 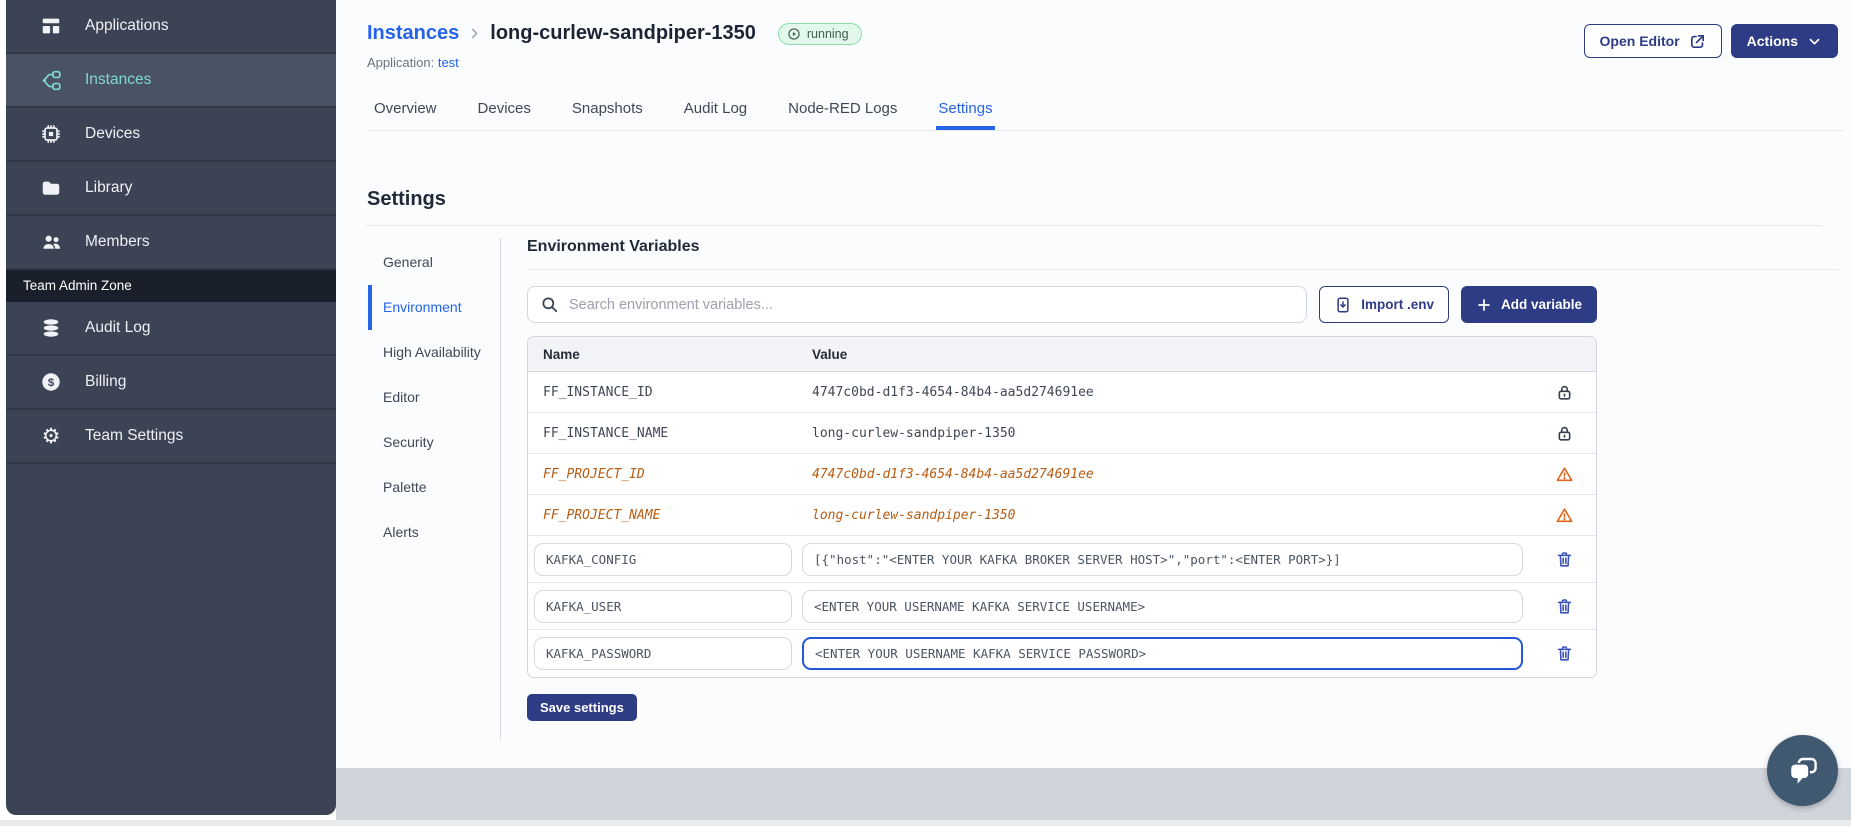 What do you see at coordinates (171, 81) in the screenshot?
I see `sidebar-item-instances: Instances` at bounding box center [171, 81].